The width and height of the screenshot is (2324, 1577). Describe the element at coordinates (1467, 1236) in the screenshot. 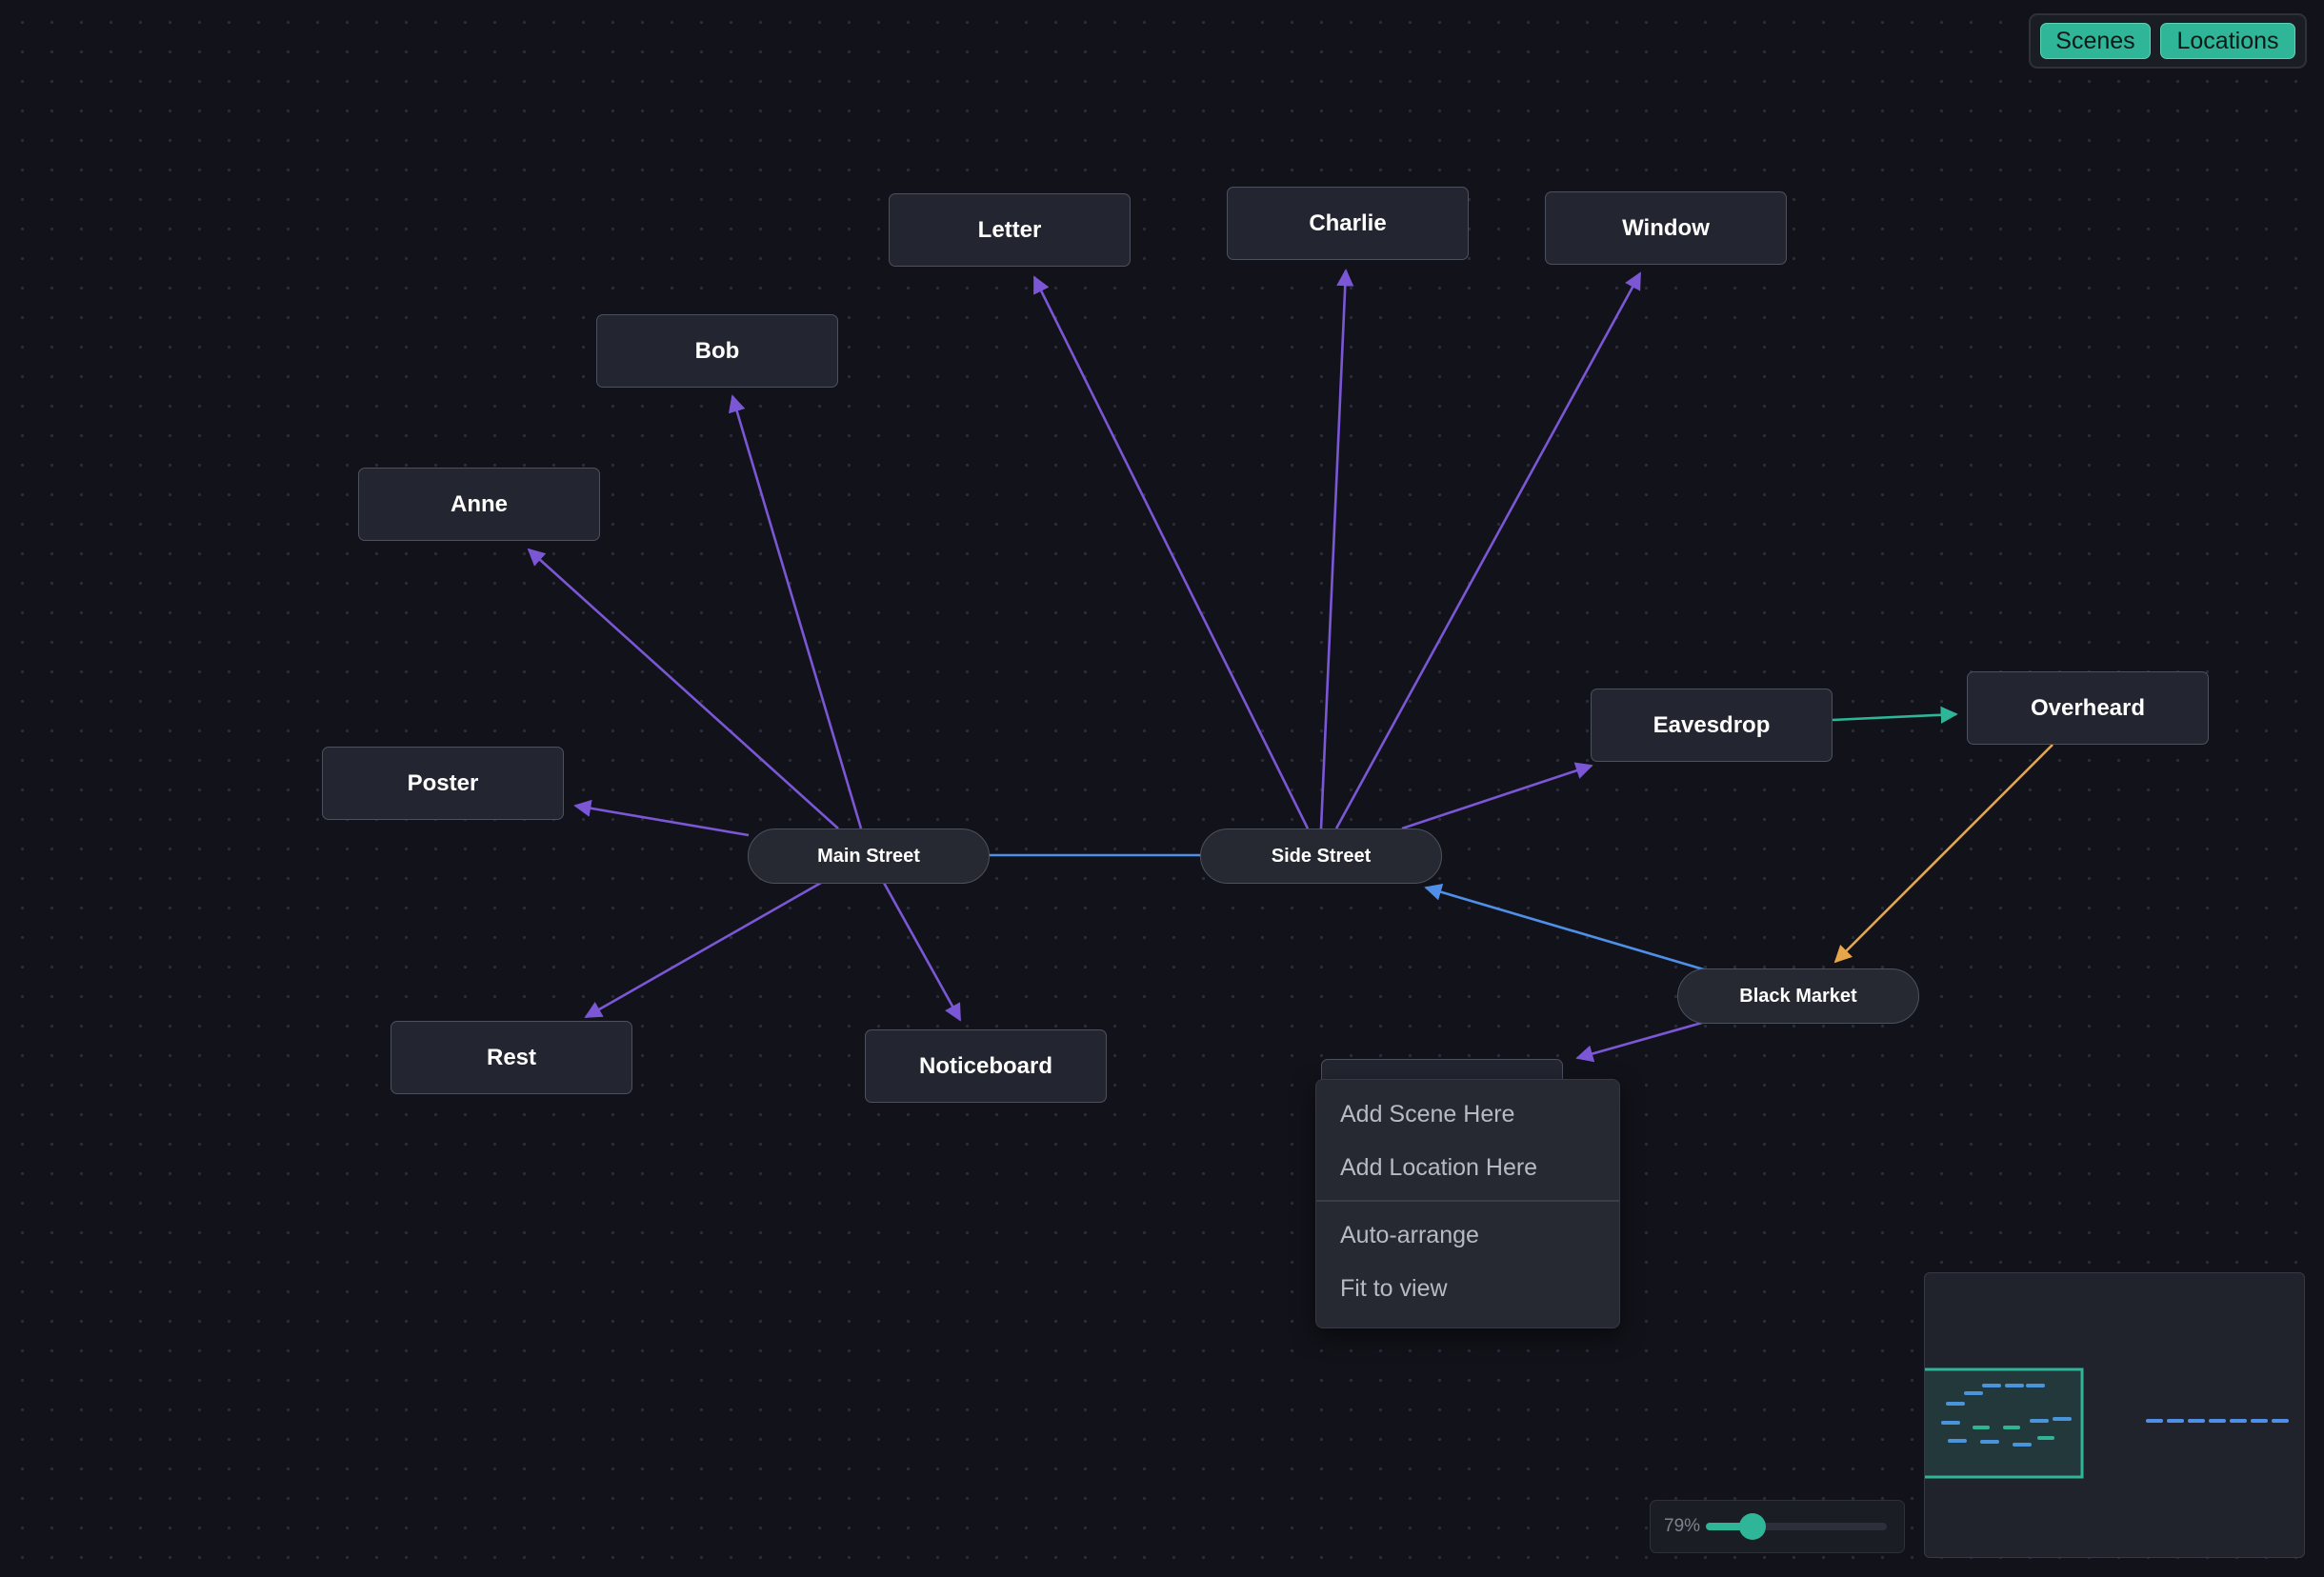

I see `menu-item-auto-arrange: Auto-arrange` at that location.